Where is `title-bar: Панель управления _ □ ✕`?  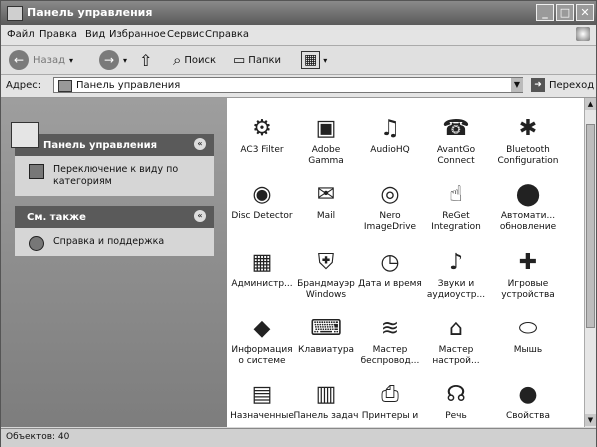 title-bar: Панель управления _ □ ✕ is located at coordinates (298, 13).